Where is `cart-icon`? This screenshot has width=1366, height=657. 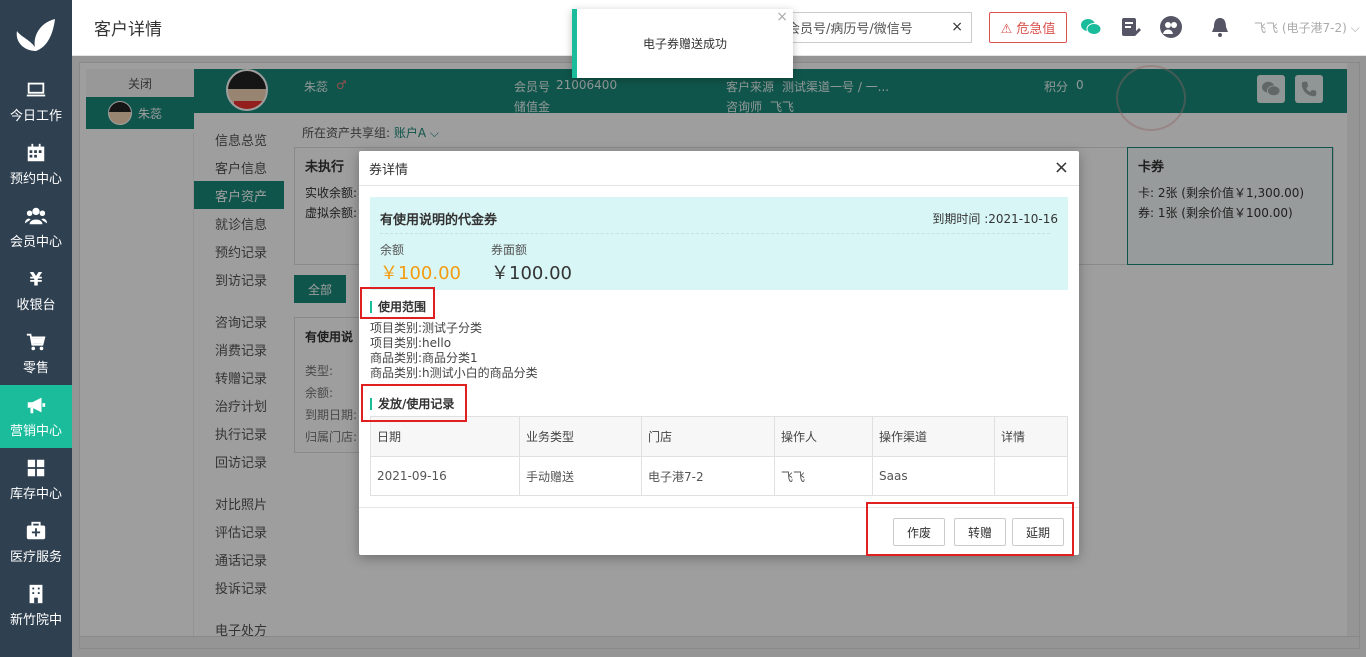
cart-icon is located at coordinates (36, 342).